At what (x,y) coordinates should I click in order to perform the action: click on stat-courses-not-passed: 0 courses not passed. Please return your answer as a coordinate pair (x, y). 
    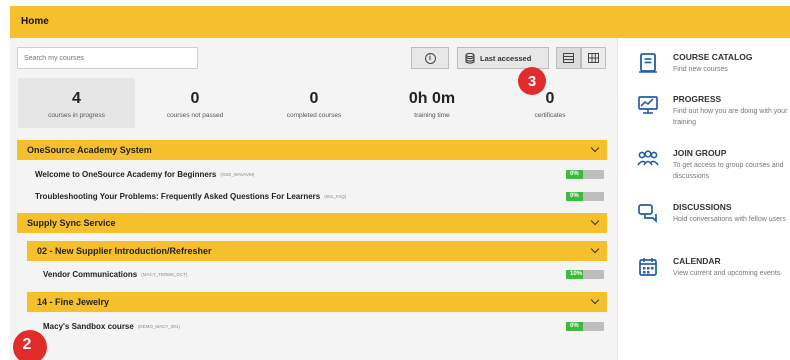
    Looking at the image, I should click on (195, 103).